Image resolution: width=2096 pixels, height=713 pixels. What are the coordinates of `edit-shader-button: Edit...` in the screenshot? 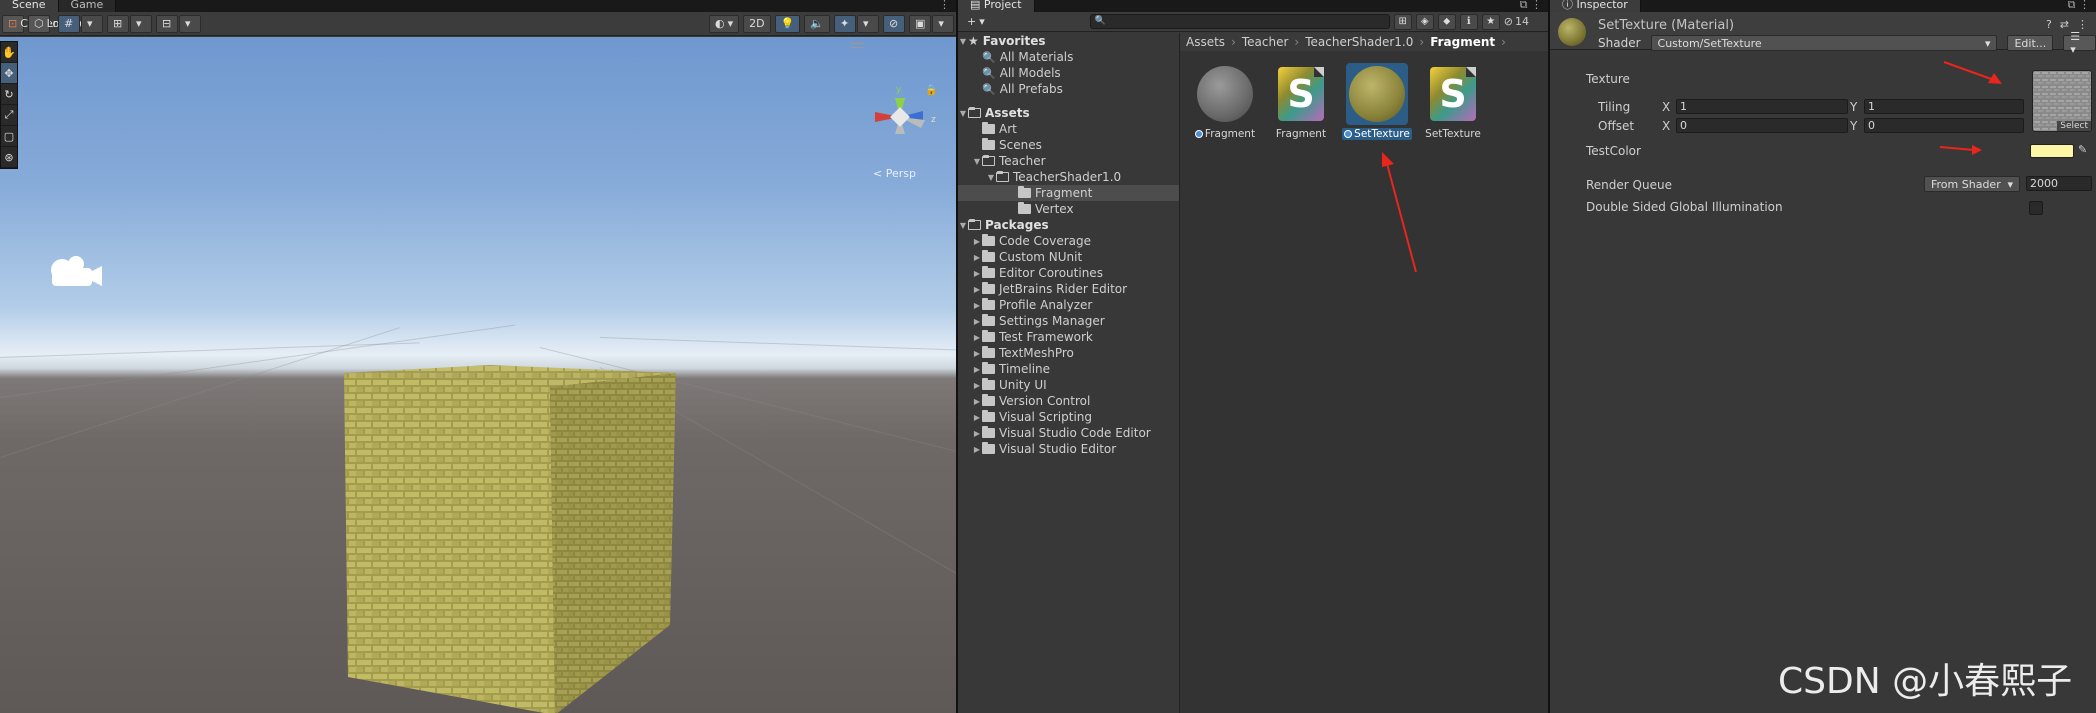 It's located at (2030, 43).